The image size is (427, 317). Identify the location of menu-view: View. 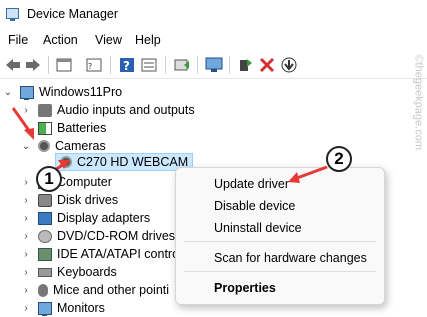
(108, 40).